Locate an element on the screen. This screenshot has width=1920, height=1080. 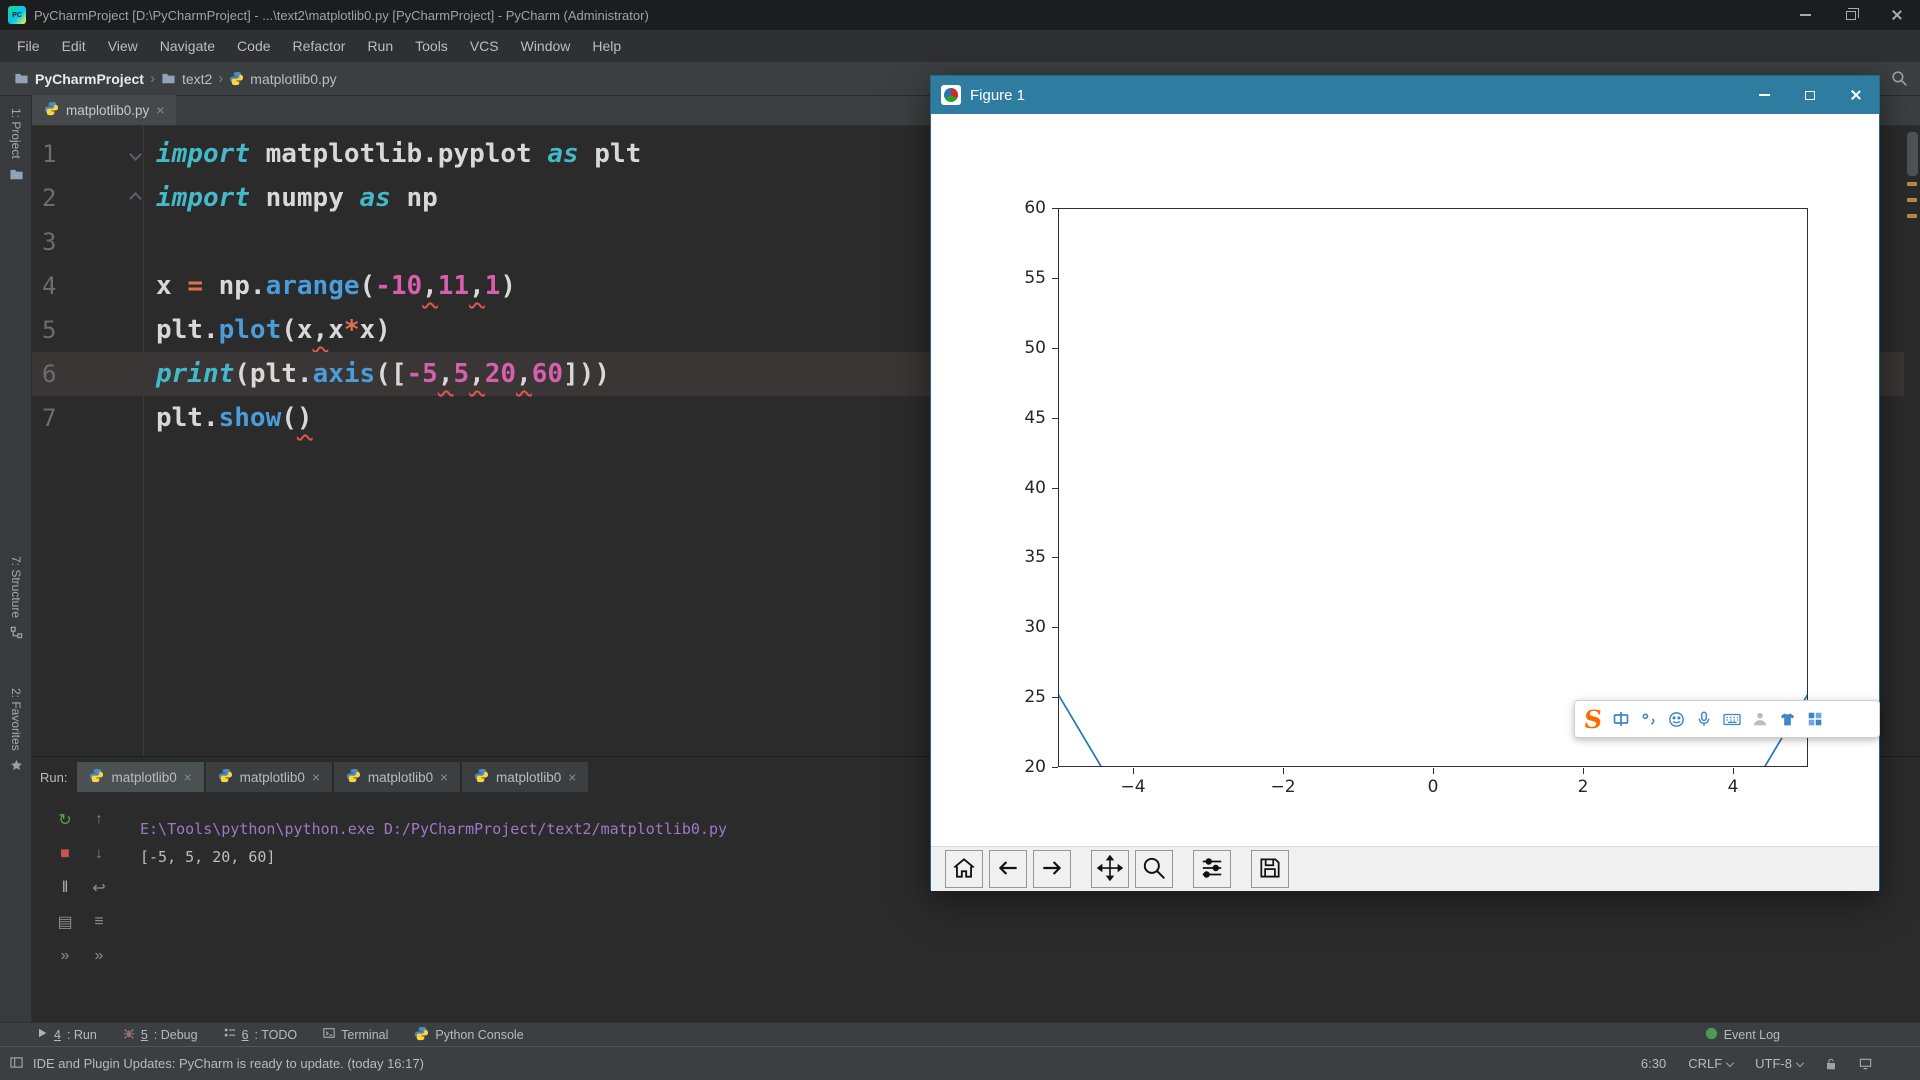
code-token: ])) is located at coordinates (587, 374).